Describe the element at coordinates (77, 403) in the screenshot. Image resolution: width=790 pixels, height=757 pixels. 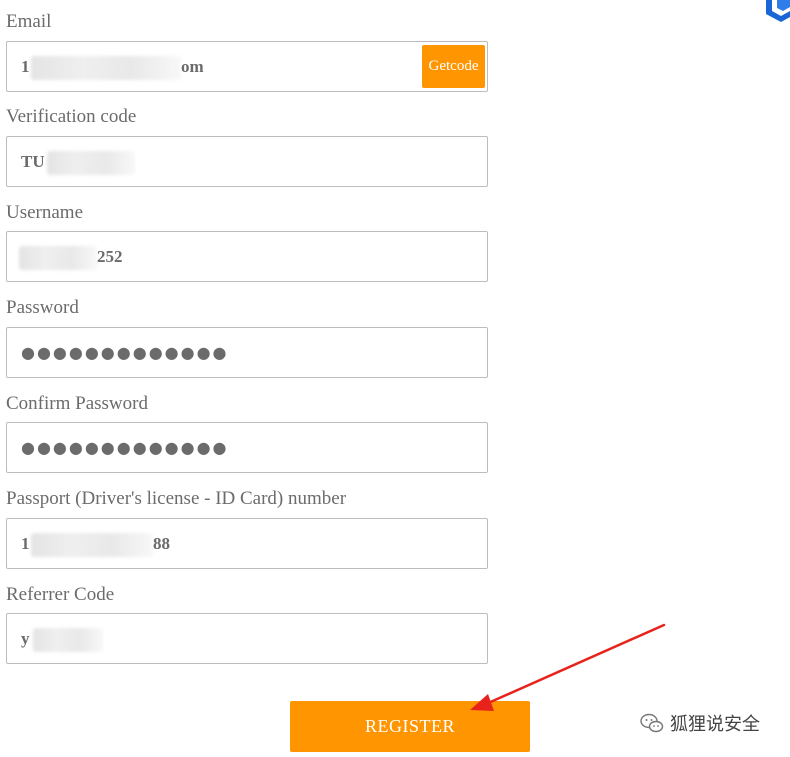
I see `confirm-password-label: Confirm Password` at that location.